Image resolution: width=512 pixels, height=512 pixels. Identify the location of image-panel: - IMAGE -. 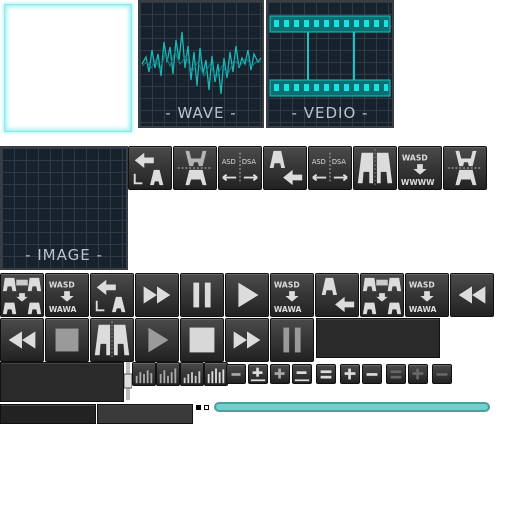
(64, 208).